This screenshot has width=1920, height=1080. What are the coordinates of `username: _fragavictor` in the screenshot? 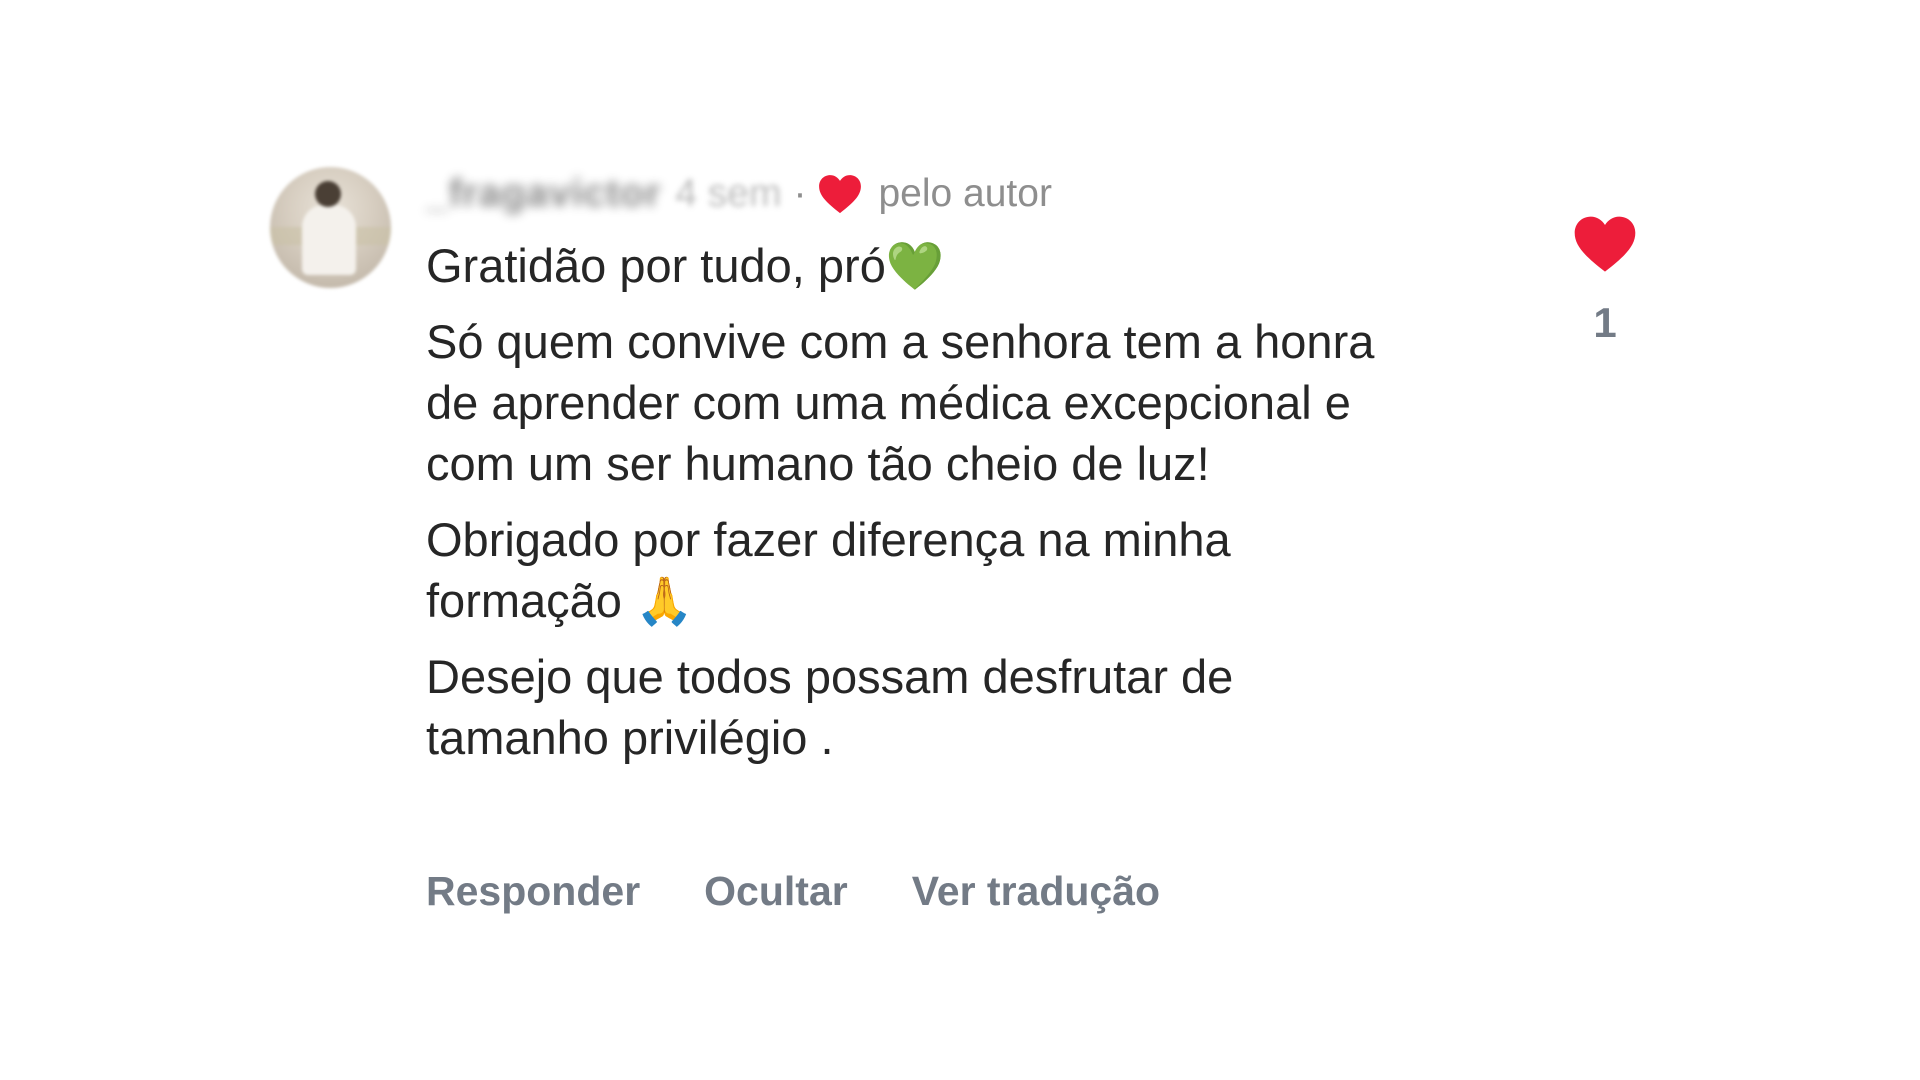 It's located at (543, 194).